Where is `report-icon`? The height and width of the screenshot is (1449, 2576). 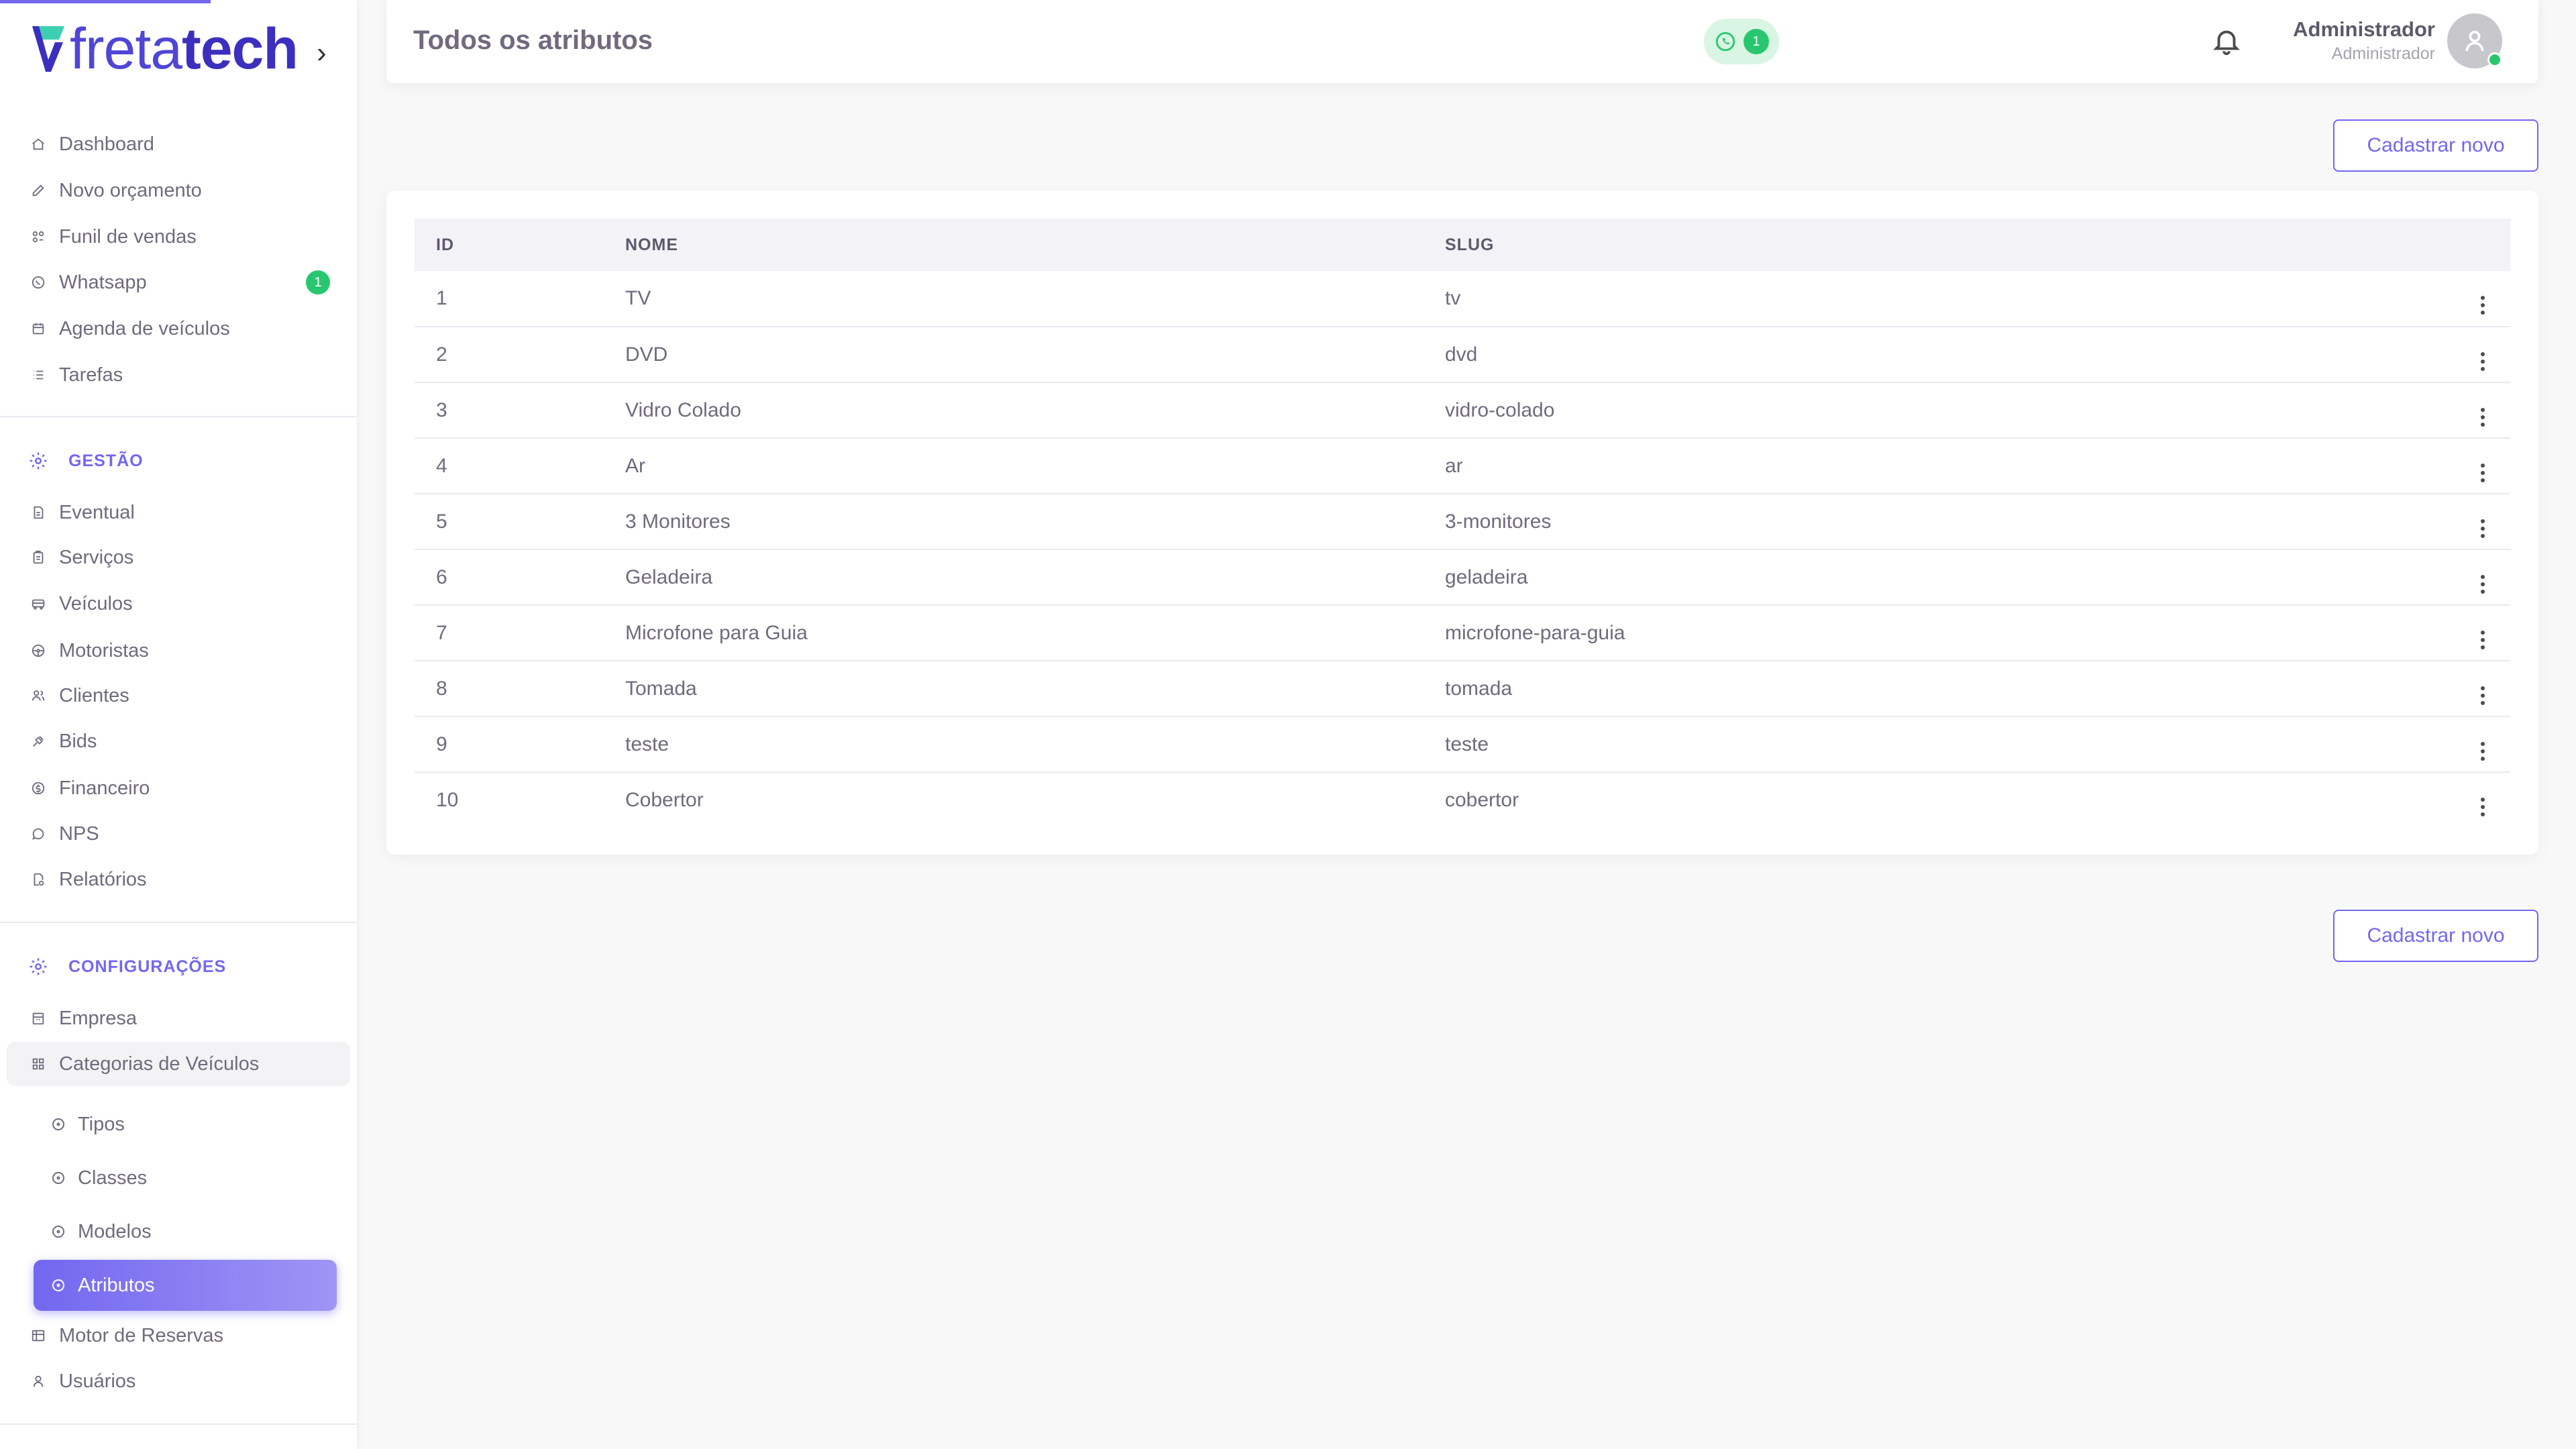 report-icon is located at coordinates (38, 879).